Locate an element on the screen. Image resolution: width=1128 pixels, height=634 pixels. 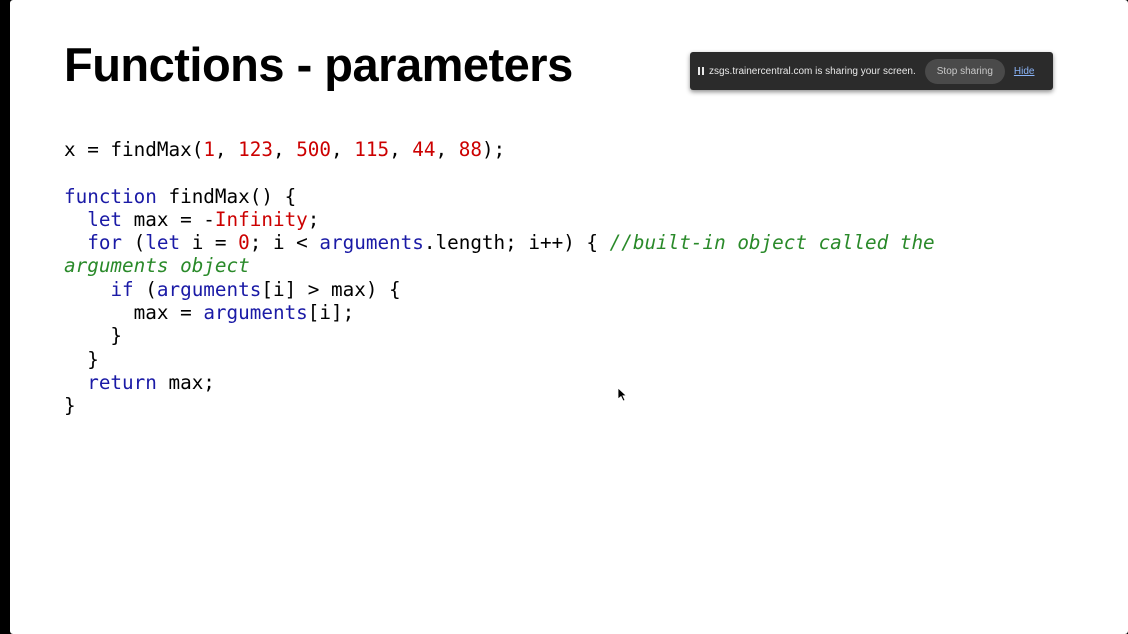
code-number: 123 is located at coordinates (255, 149).